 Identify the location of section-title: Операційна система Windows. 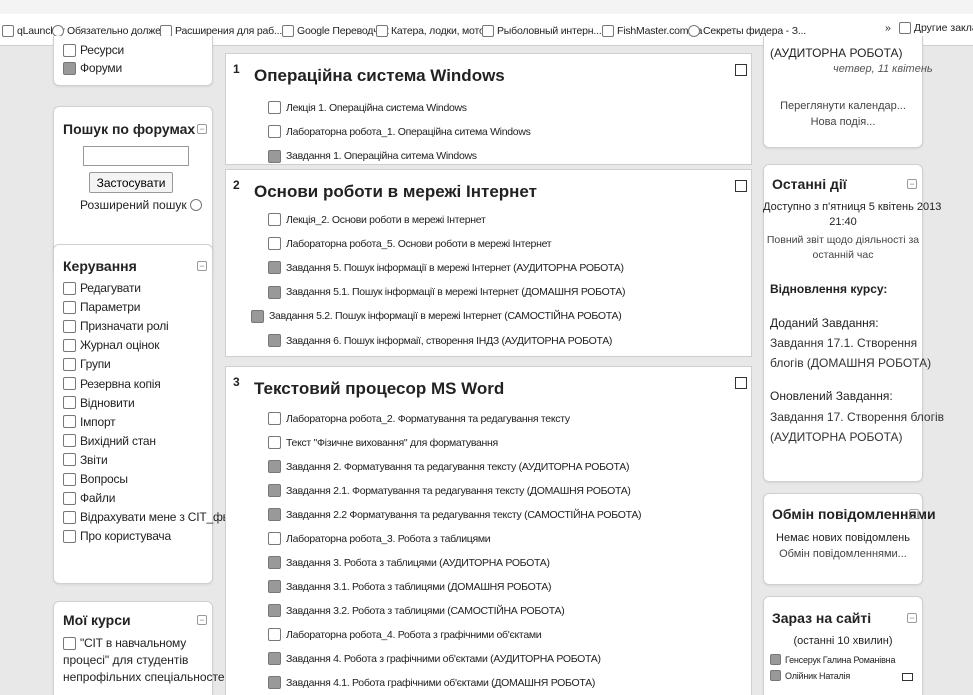
(379, 75).